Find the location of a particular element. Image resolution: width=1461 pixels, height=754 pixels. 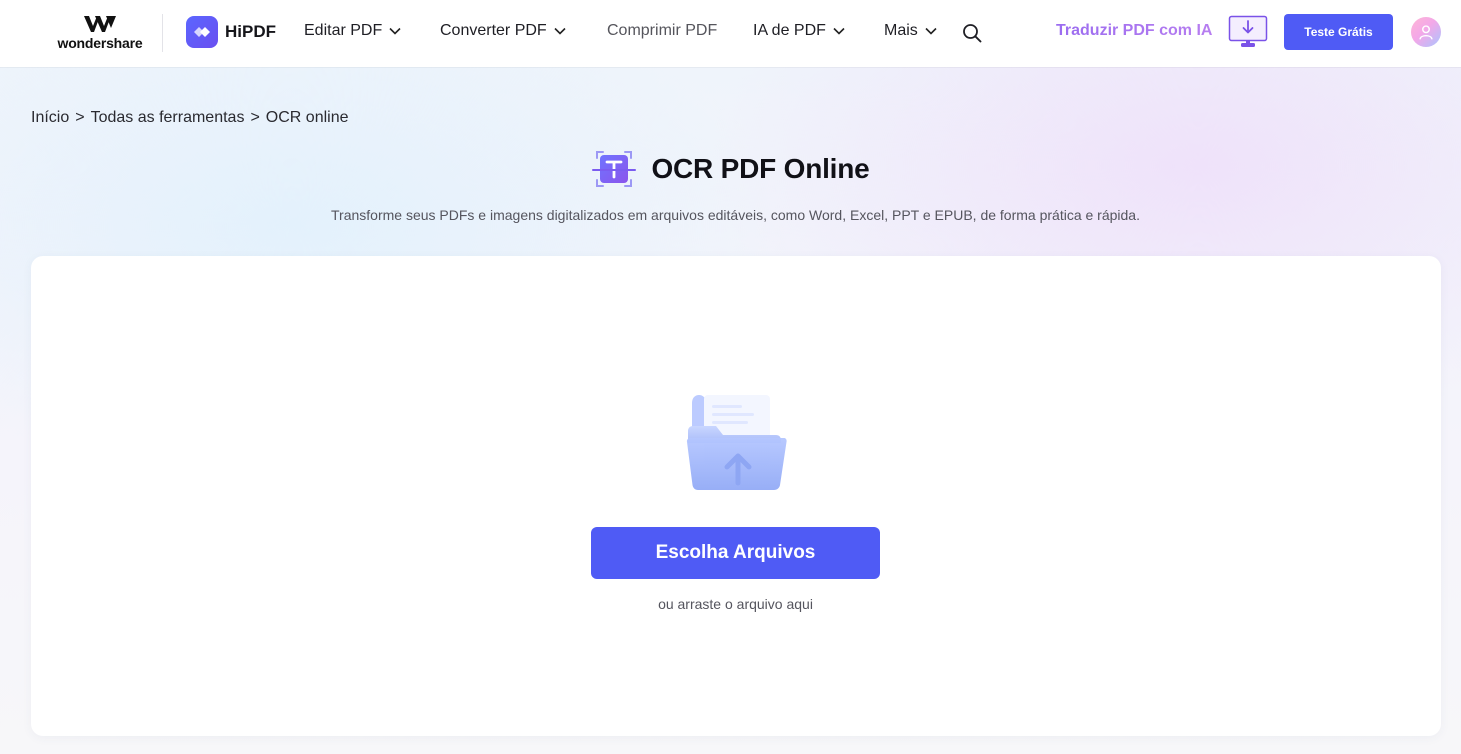

choose-files-button: Escolha Arquivos is located at coordinates (735, 553).